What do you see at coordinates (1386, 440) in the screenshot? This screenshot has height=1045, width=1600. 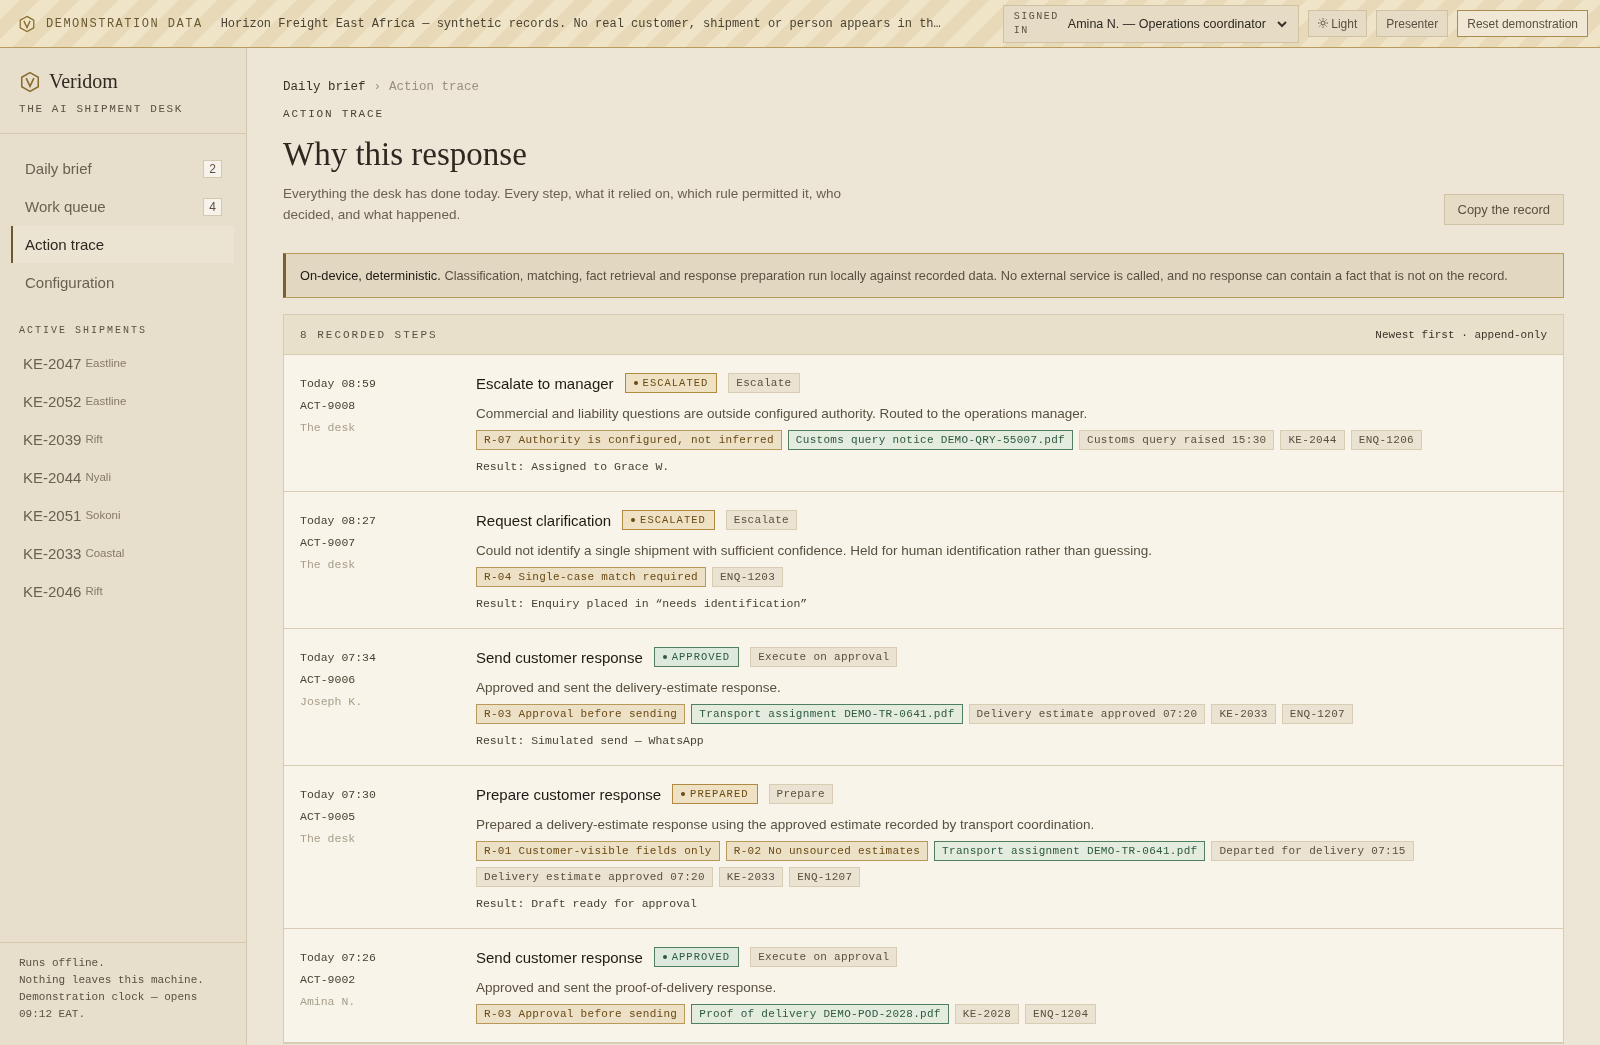 I see `fact-tag: ENQ-1206` at bounding box center [1386, 440].